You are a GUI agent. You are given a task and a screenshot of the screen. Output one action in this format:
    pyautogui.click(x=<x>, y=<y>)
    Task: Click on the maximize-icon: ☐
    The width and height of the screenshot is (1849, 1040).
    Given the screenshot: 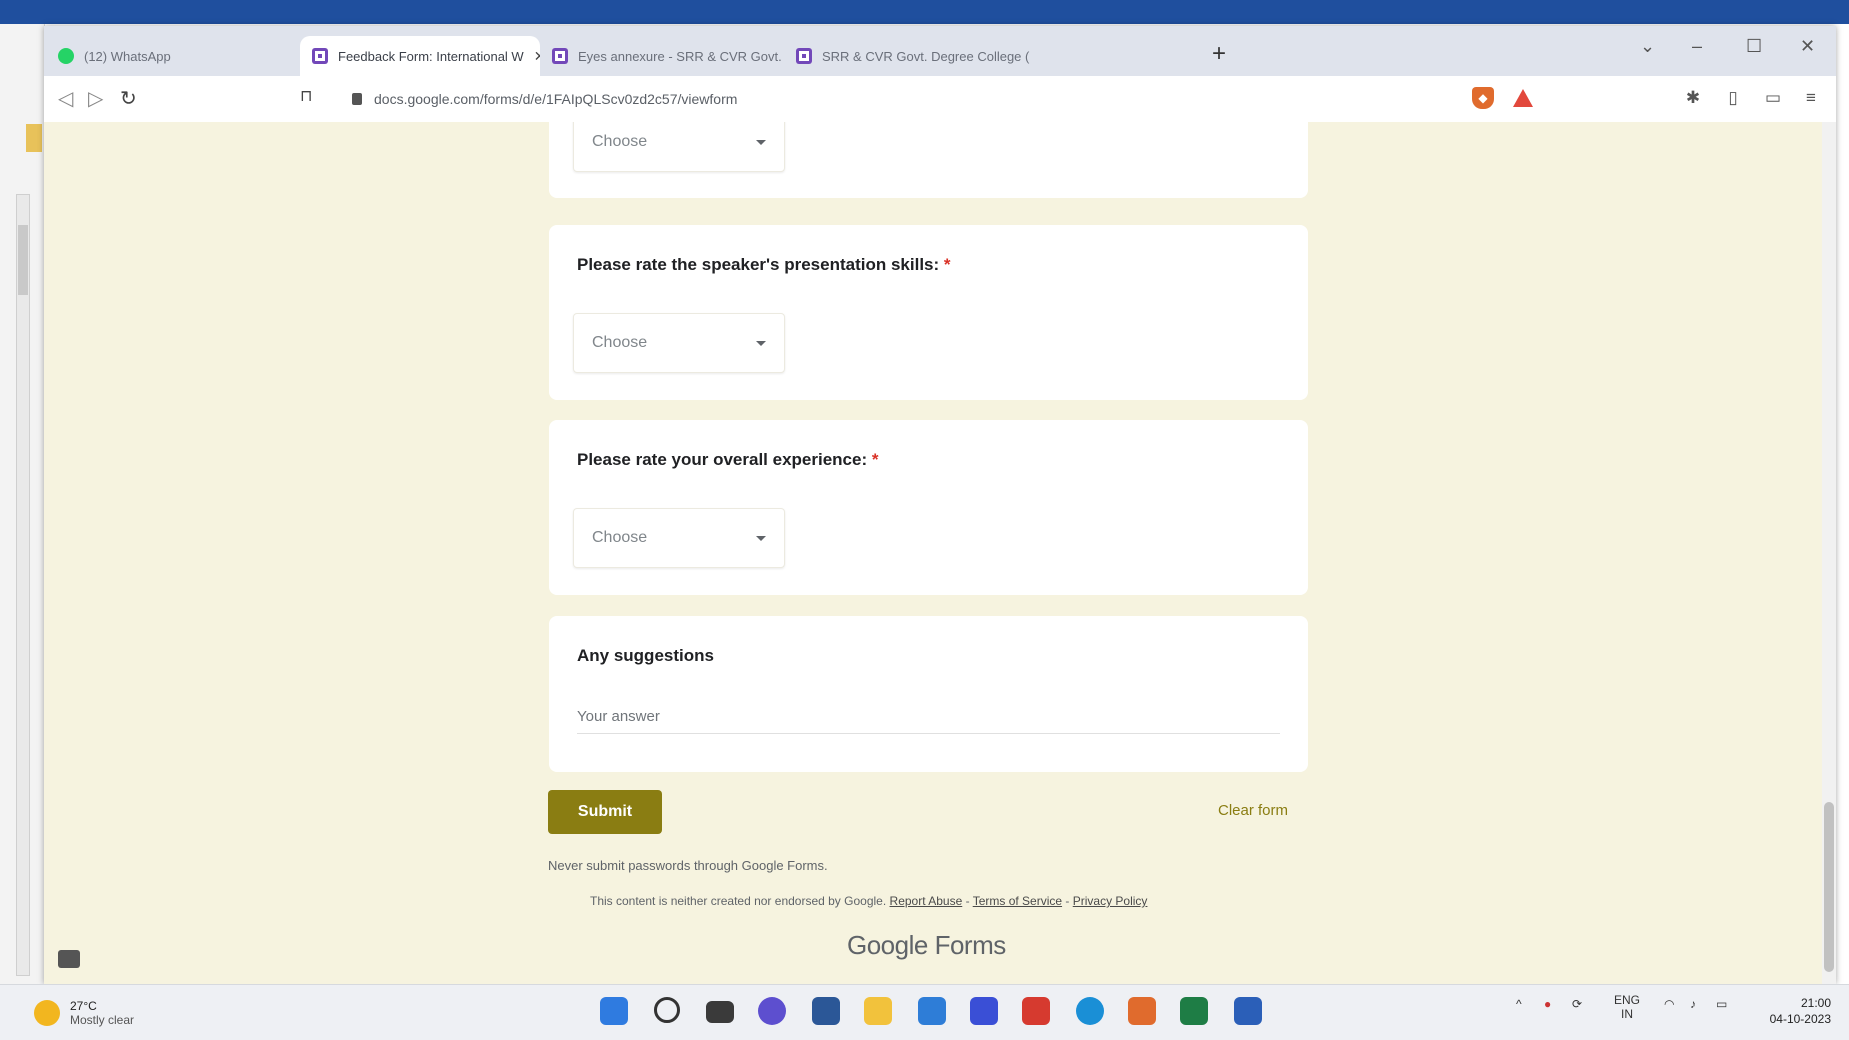 What is the action you would take?
    pyautogui.click(x=1754, y=46)
    